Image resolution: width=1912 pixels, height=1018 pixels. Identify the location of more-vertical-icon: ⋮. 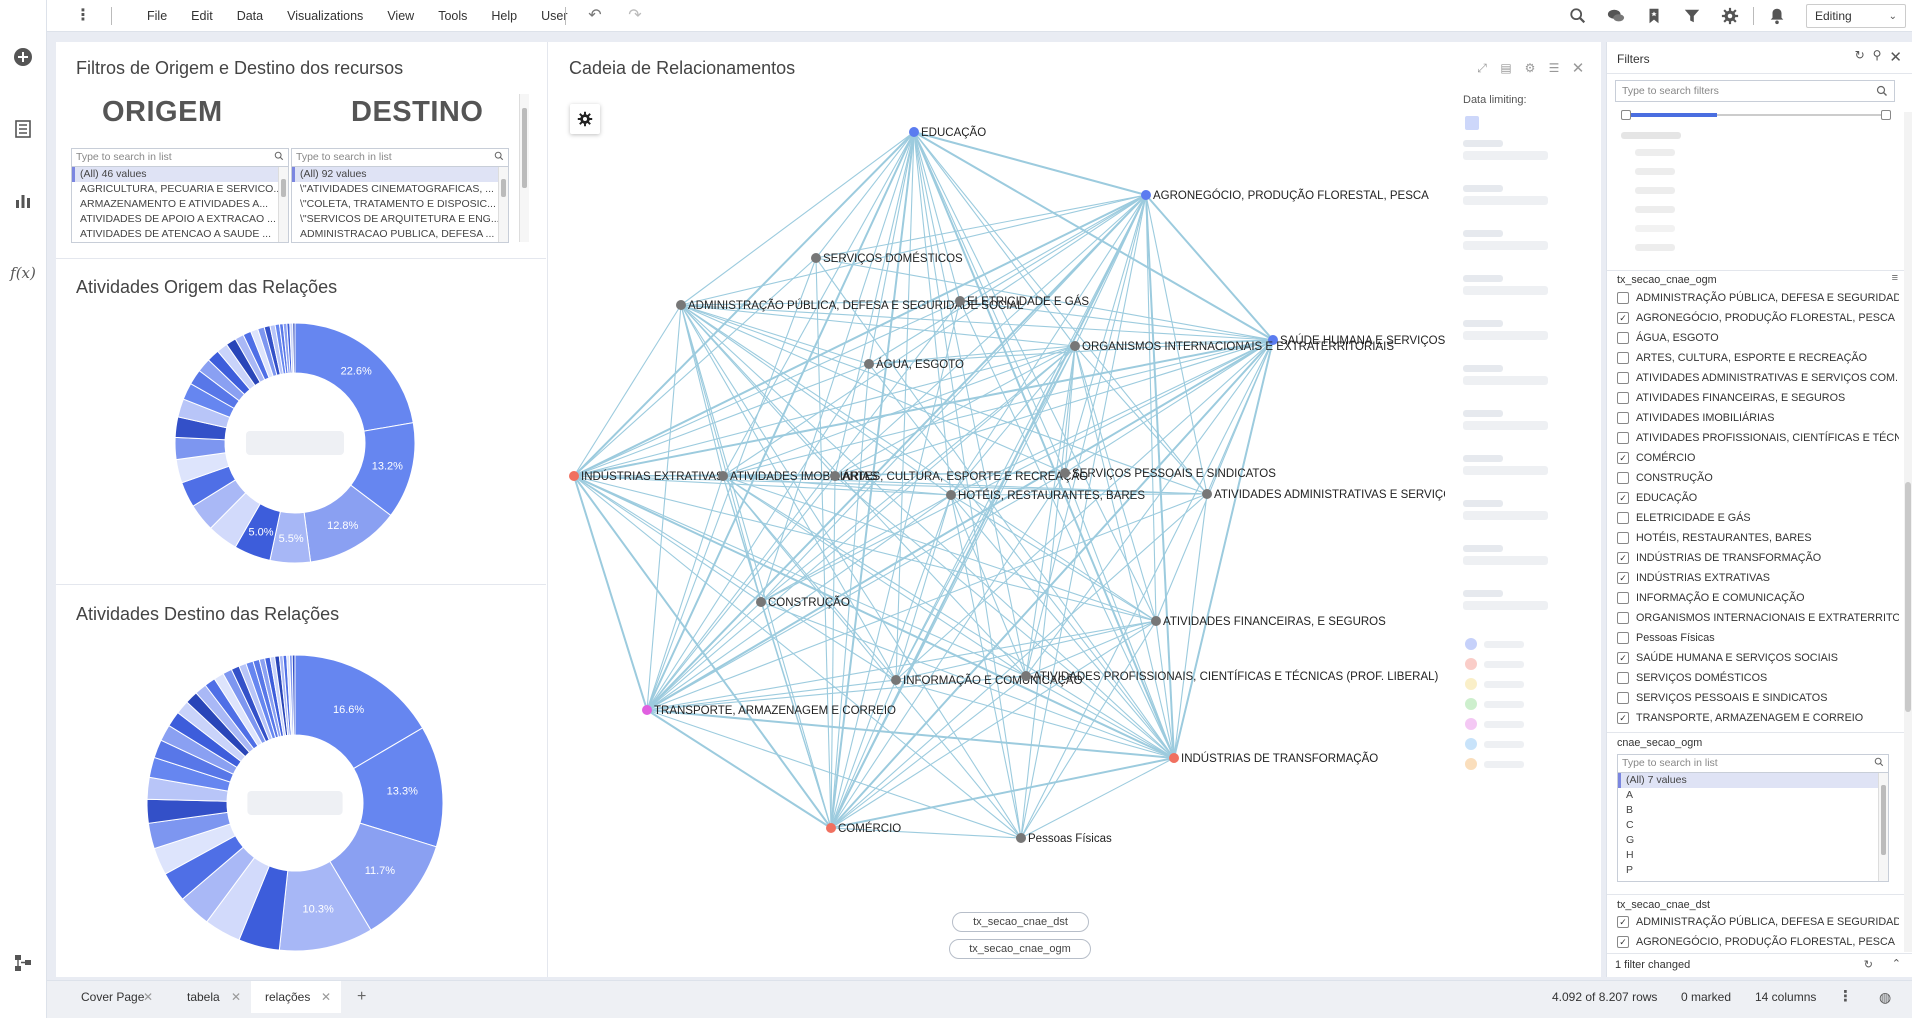
(1845, 997).